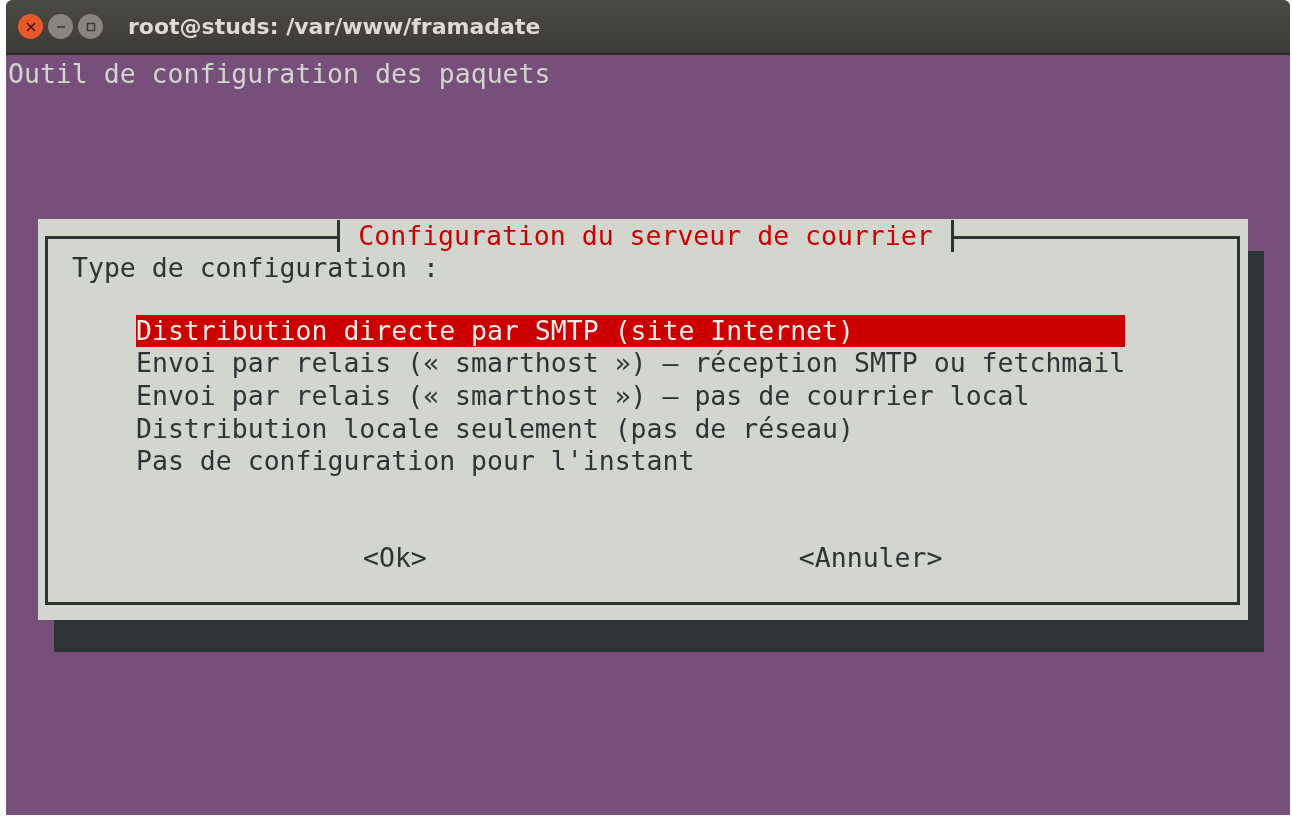 Image resolution: width=1292 pixels, height=823 pixels. Describe the element at coordinates (631, 429) in the screenshot. I see `menu-option: Distribution locale seulement (pas de réseau)` at that location.